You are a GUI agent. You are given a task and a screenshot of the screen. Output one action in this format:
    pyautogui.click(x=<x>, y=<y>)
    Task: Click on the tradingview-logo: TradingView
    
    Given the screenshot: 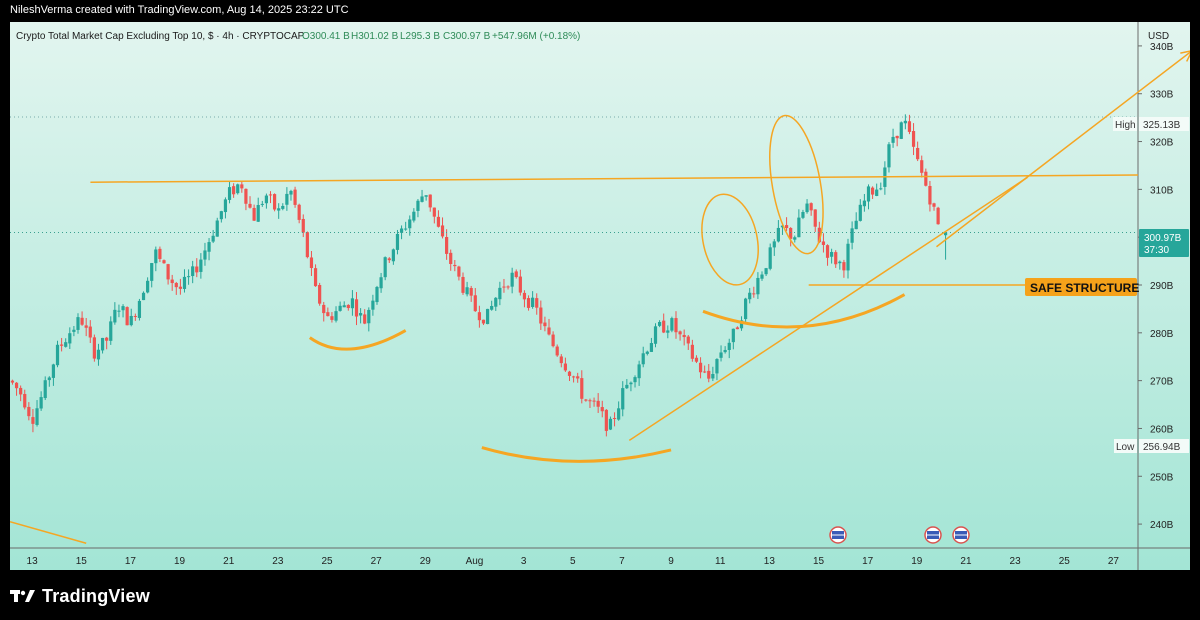 What is the action you would take?
    pyautogui.click(x=80, y=596)
    